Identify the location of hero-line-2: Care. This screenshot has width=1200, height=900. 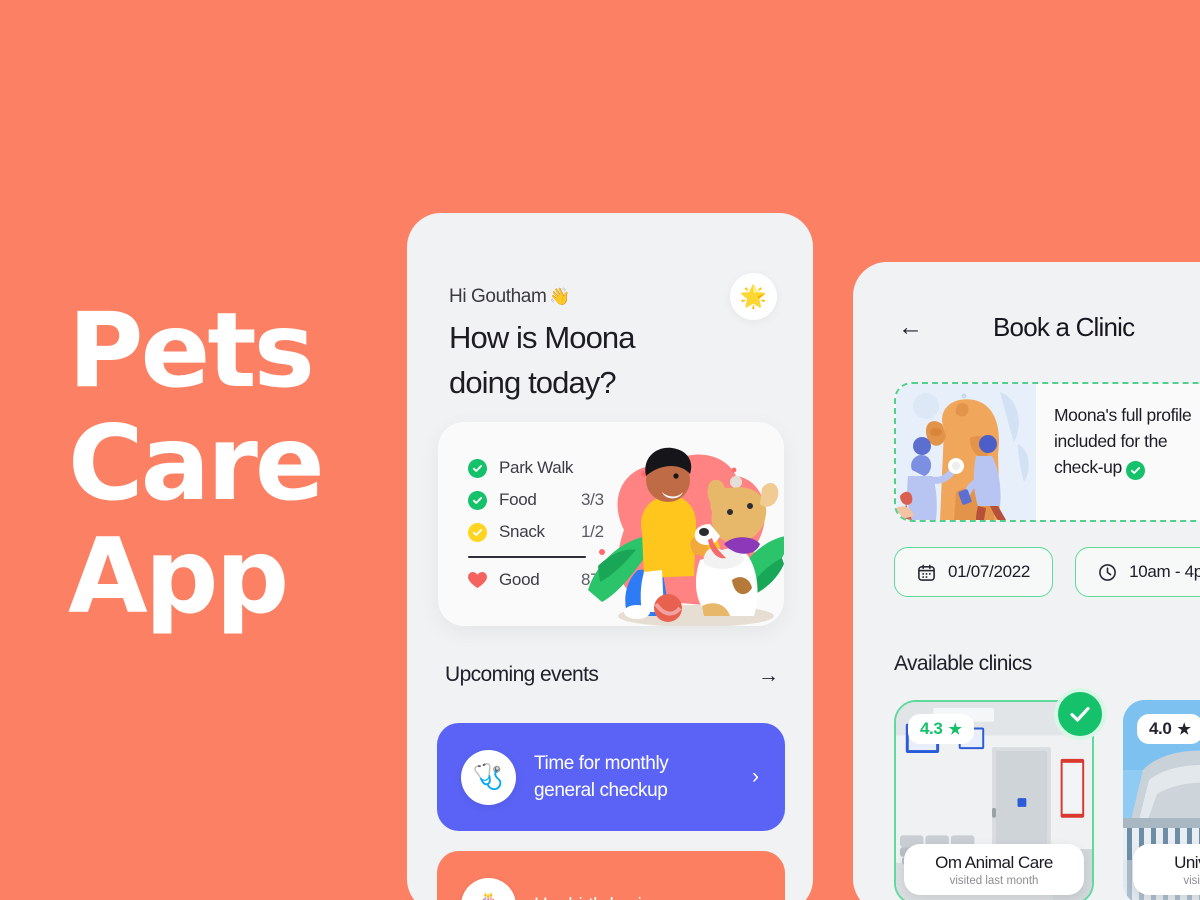
(196, 464).